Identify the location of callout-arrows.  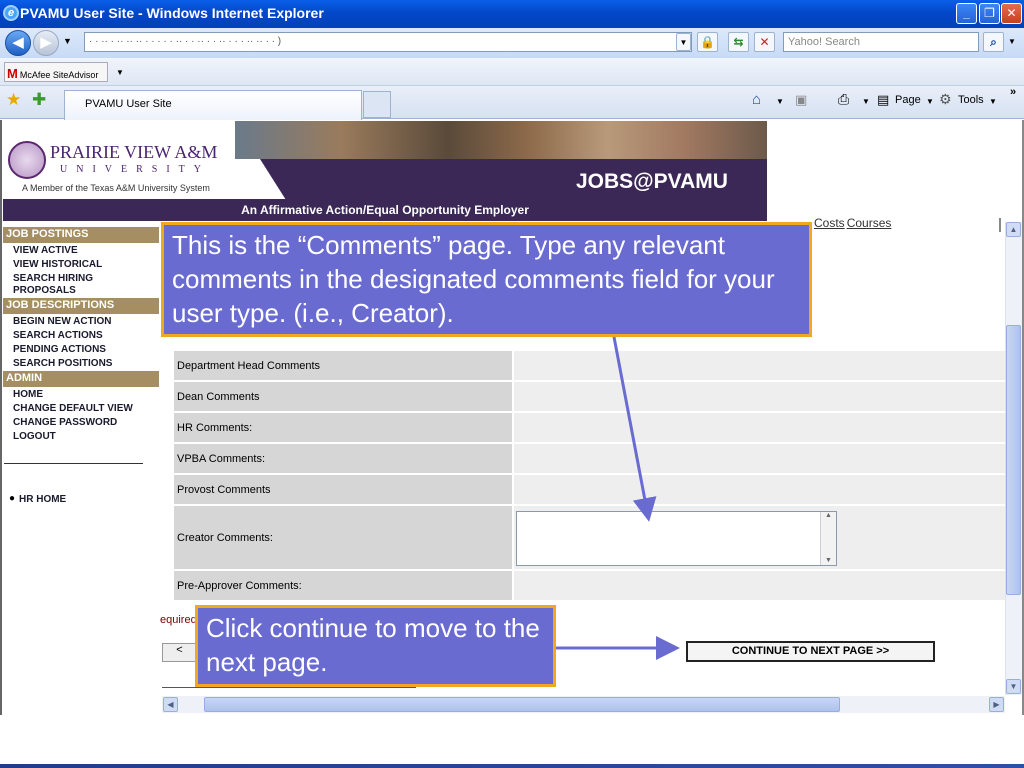
(618, 498).